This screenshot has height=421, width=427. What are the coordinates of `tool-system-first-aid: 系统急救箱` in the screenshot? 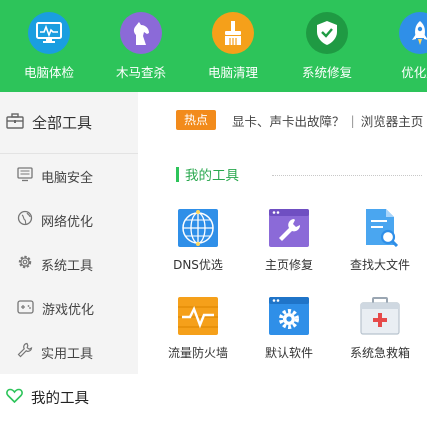 It's located at (380, 329).